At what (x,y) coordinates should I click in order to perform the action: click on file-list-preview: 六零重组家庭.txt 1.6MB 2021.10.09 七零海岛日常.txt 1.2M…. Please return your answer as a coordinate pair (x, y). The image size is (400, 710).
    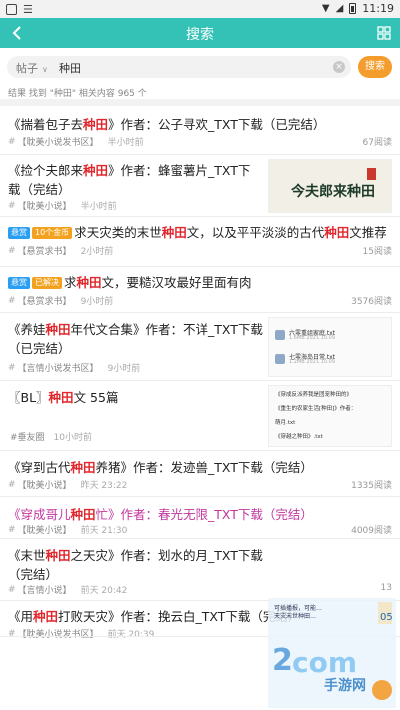
    Looking at the image, I should click on (330, 347).